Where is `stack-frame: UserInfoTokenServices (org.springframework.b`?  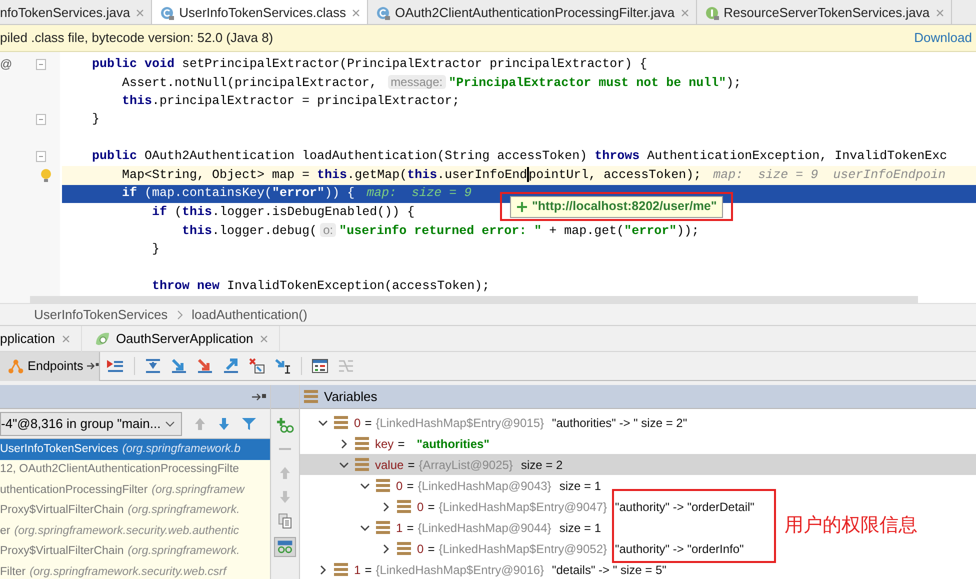 stack-frame: UserInfoTokenServices (org.springframework.b is located at coordinates (135, 449).